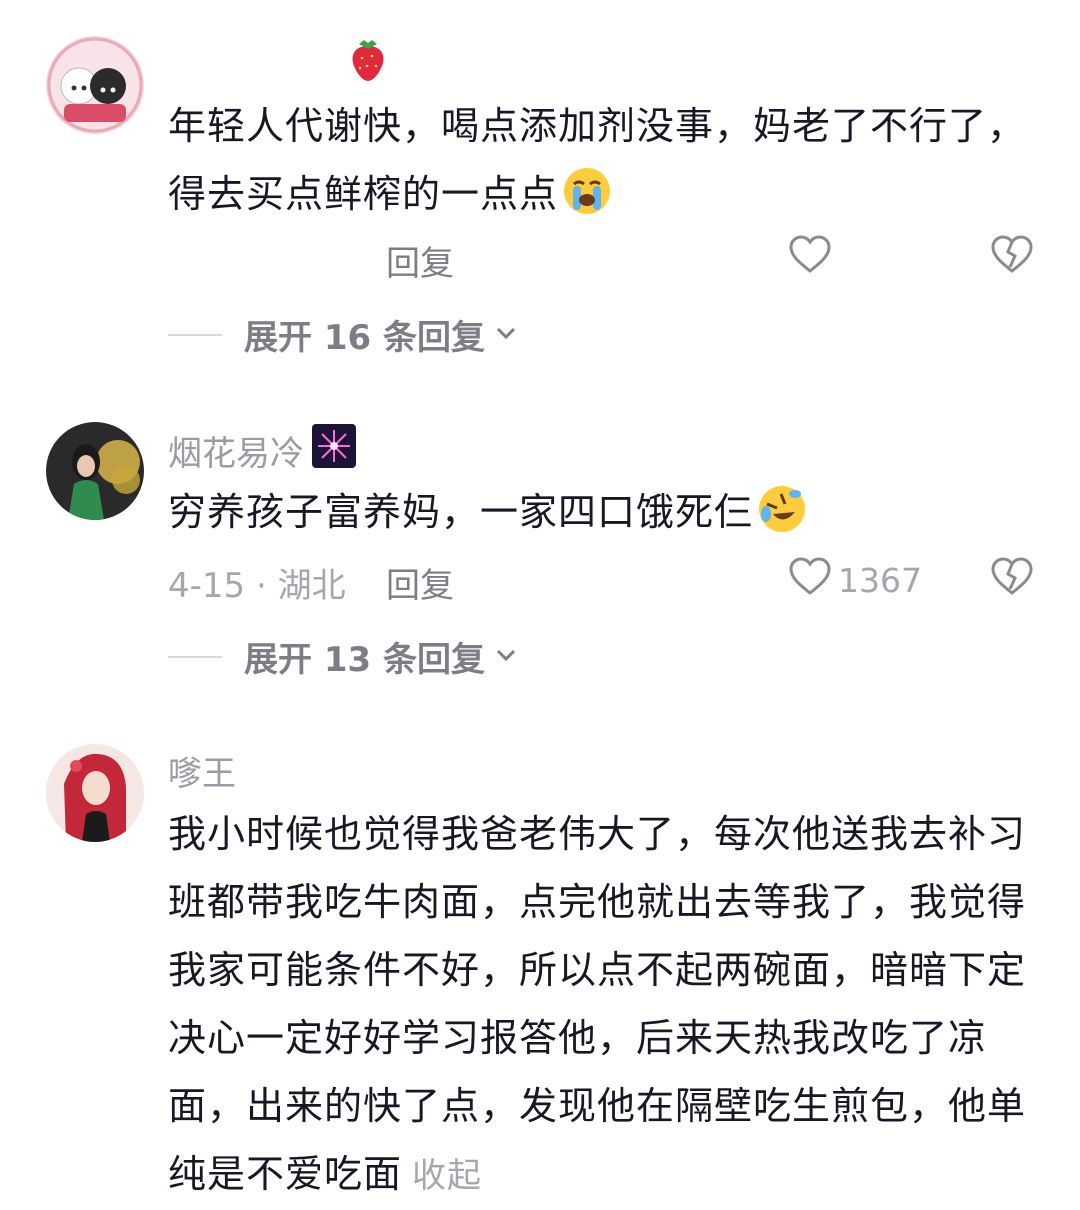 This screenshot has height=1210, width=1080. Describe the element at coordinates (236, 454) in the screenshot. I see `username-text: 烟花易冷` at that location.